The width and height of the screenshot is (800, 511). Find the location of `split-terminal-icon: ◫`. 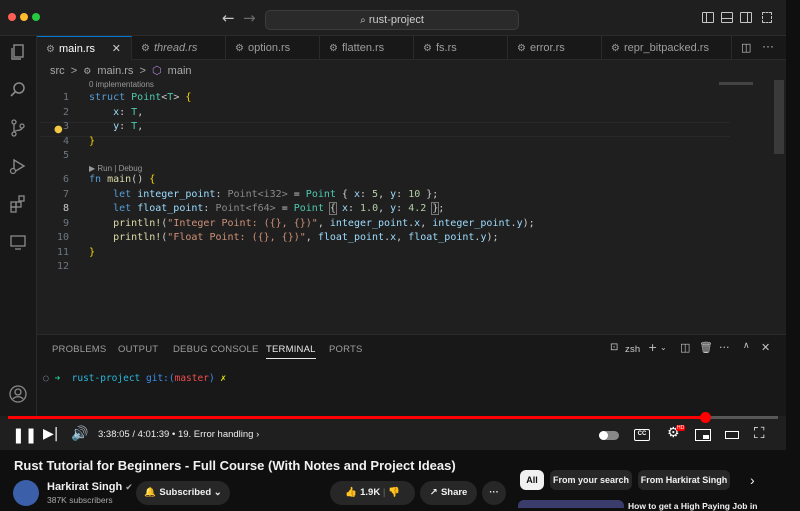

split-terminal-icon: ◫ is located at coordinates (685, 347).